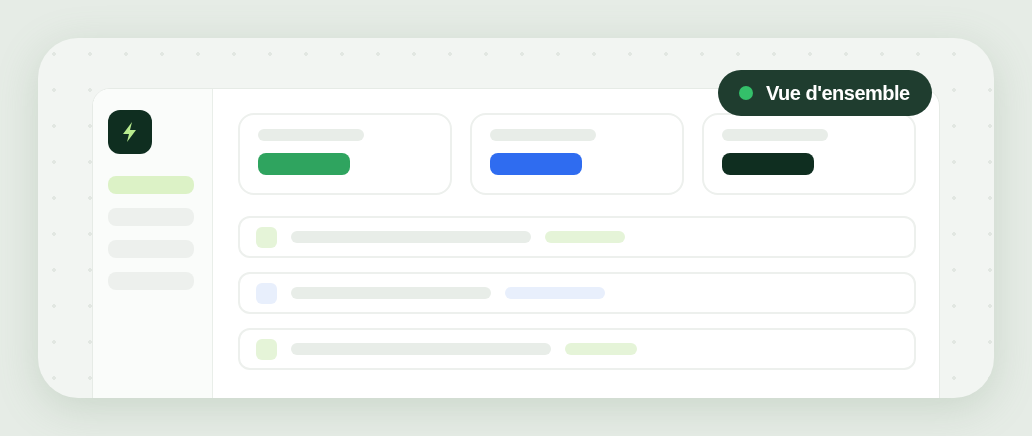 Image resolution: width=1032 pixels, height=436 pixels. What do you see at coordinates (838, 93) in the screenshot?
I see `badge-label: Vue d'ensemble` at bounding box center [838, 93].